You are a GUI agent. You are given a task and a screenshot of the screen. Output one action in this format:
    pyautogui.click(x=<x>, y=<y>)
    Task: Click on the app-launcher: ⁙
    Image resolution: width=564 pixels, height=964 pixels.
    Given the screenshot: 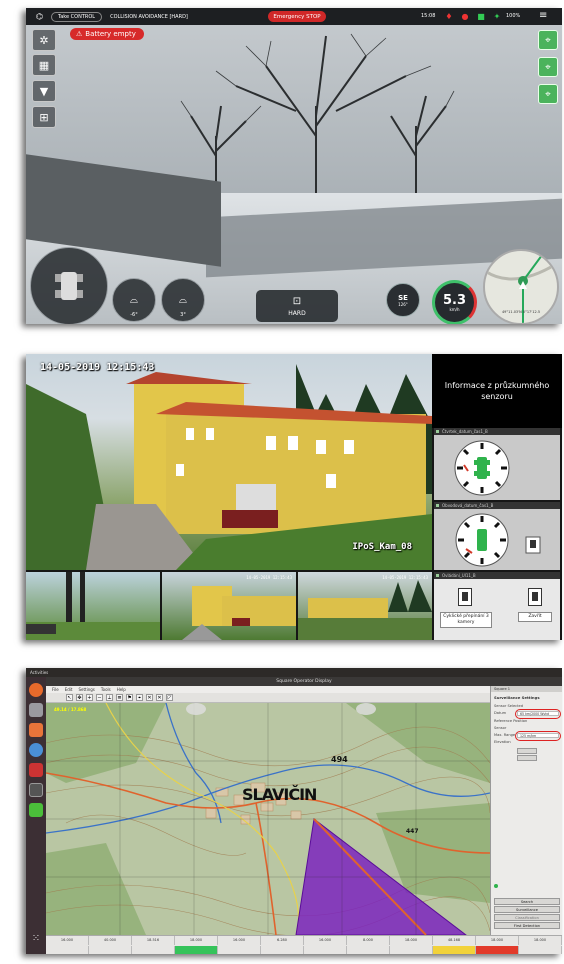 What is the action you would take?
    pyautogui.click(x=36, y=815)
    